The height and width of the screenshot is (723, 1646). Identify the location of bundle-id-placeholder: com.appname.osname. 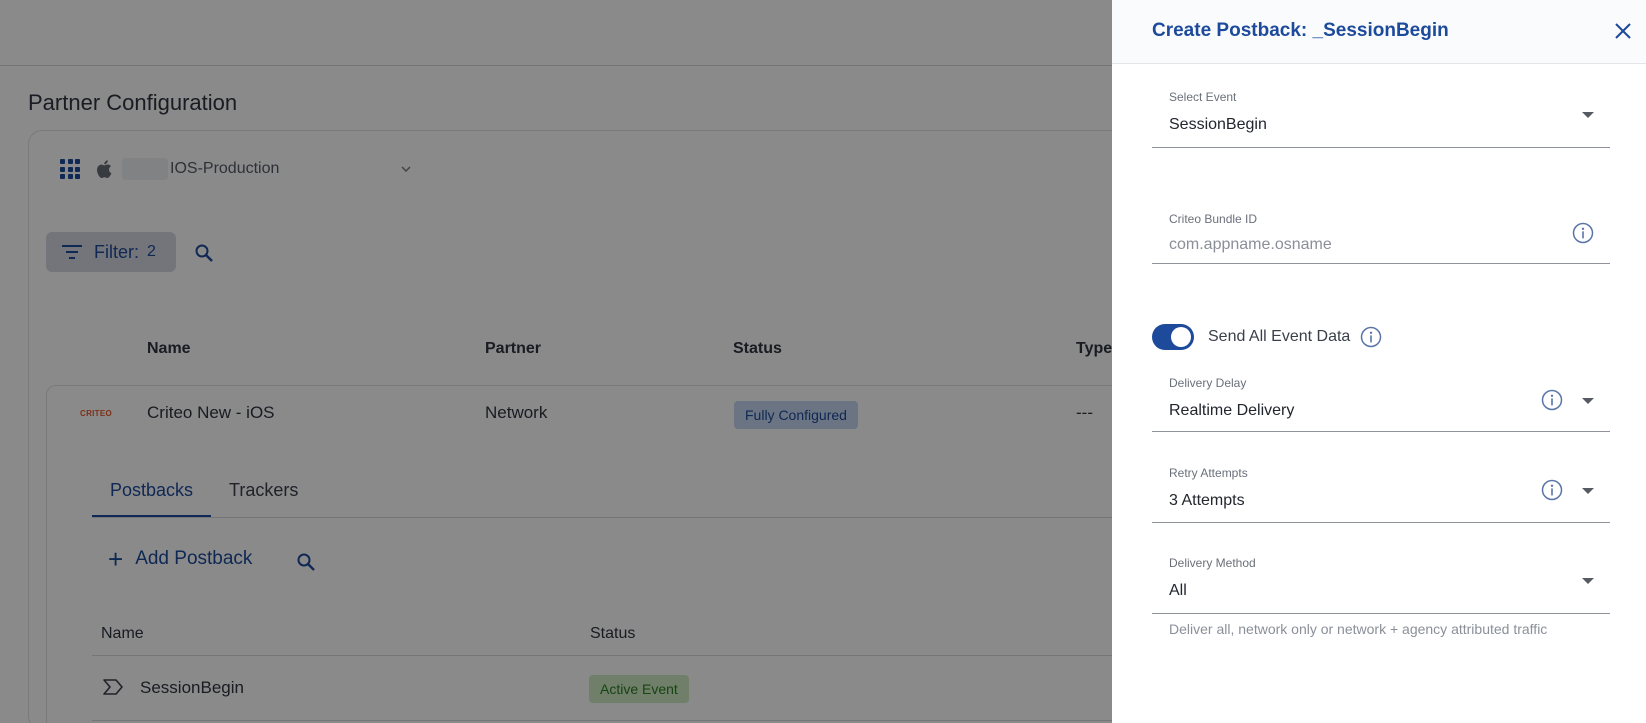
(1250, 244).